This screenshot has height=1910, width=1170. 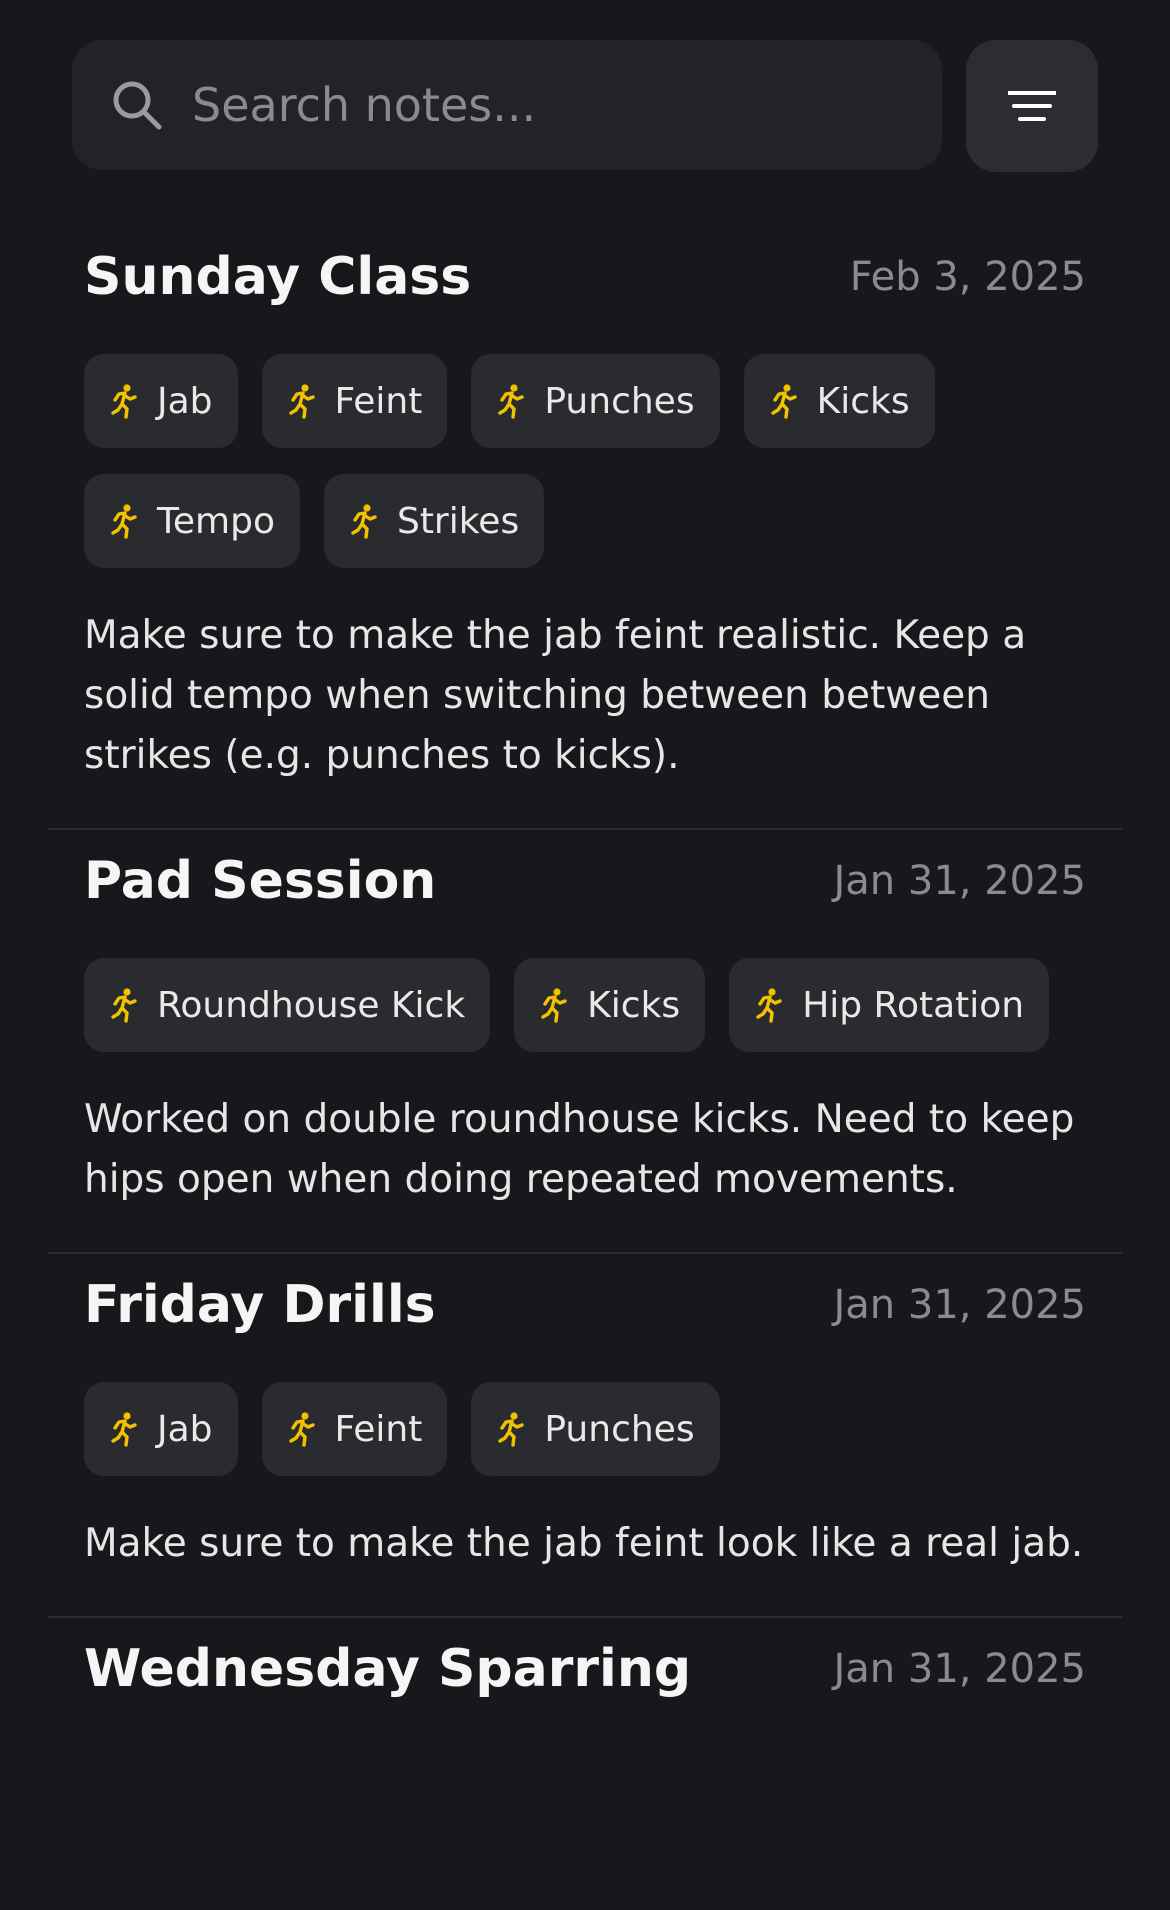 I want to click on tag-list: Roundhouse Kick Kicks Hip Rotation, so click(x=585, y=1005).